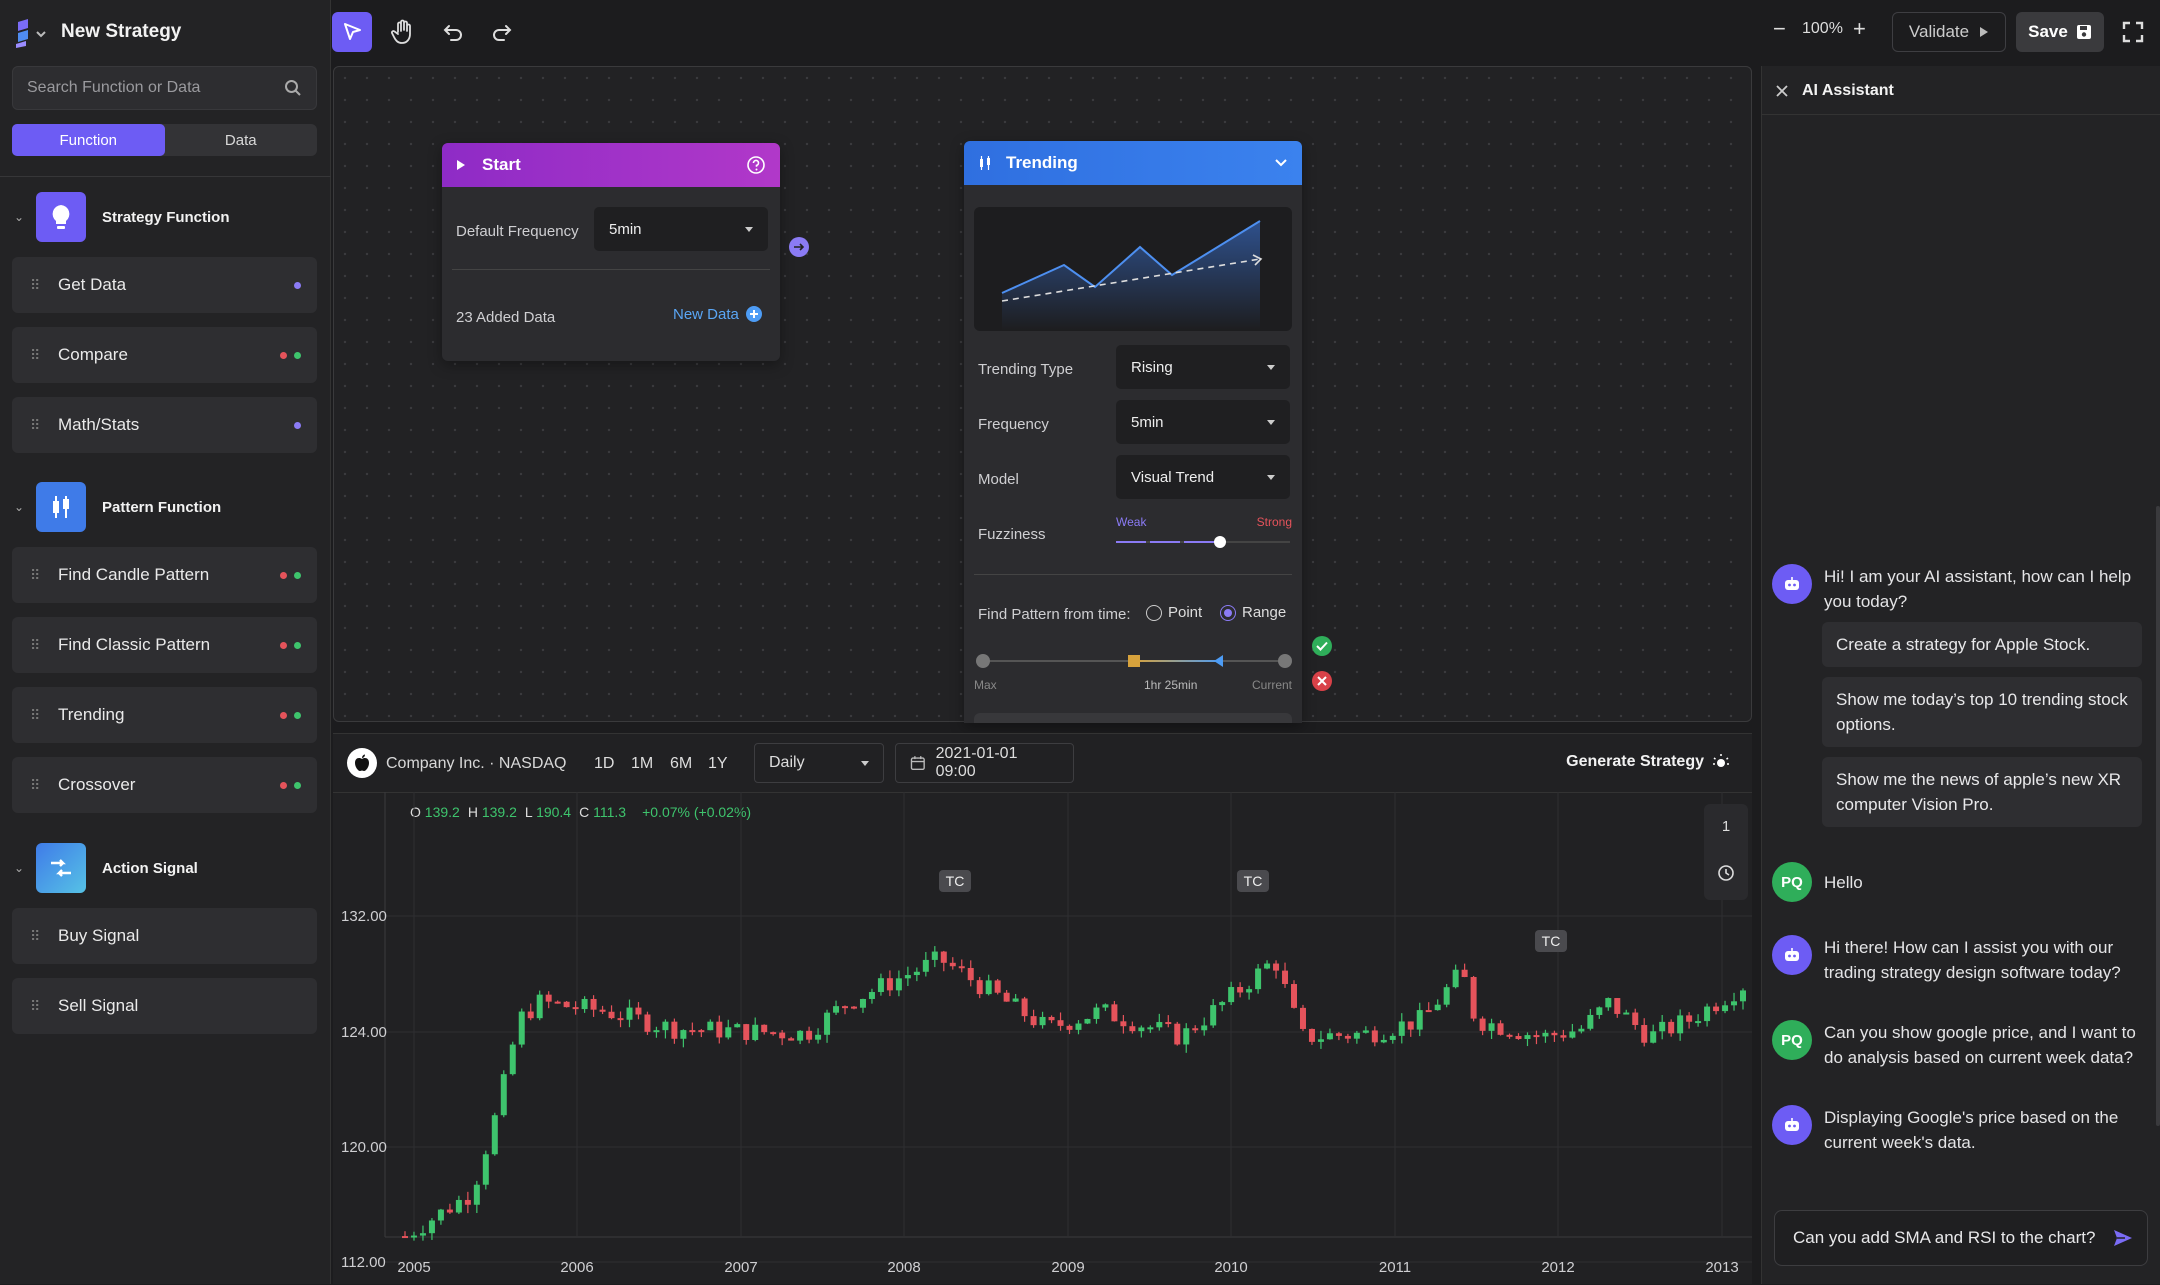 The height and width of the screenshot is (1285, 2160). I want to click on help-circle-icon, so click(756, 165).